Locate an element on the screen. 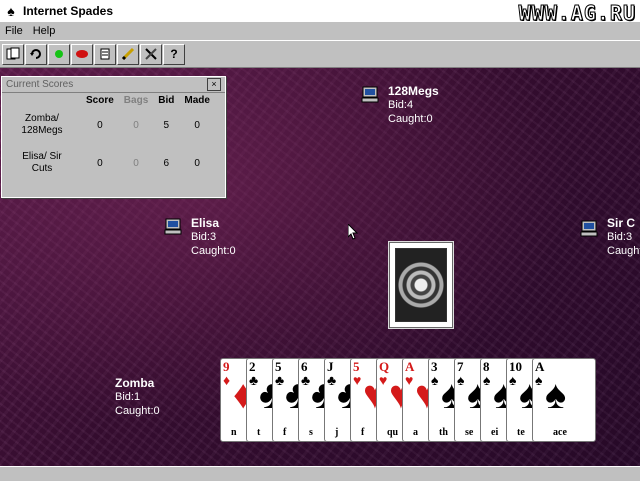 The height and width of the screenshot is (481, 640). scores-title: Current Scores is located at coordinates (40, 84).